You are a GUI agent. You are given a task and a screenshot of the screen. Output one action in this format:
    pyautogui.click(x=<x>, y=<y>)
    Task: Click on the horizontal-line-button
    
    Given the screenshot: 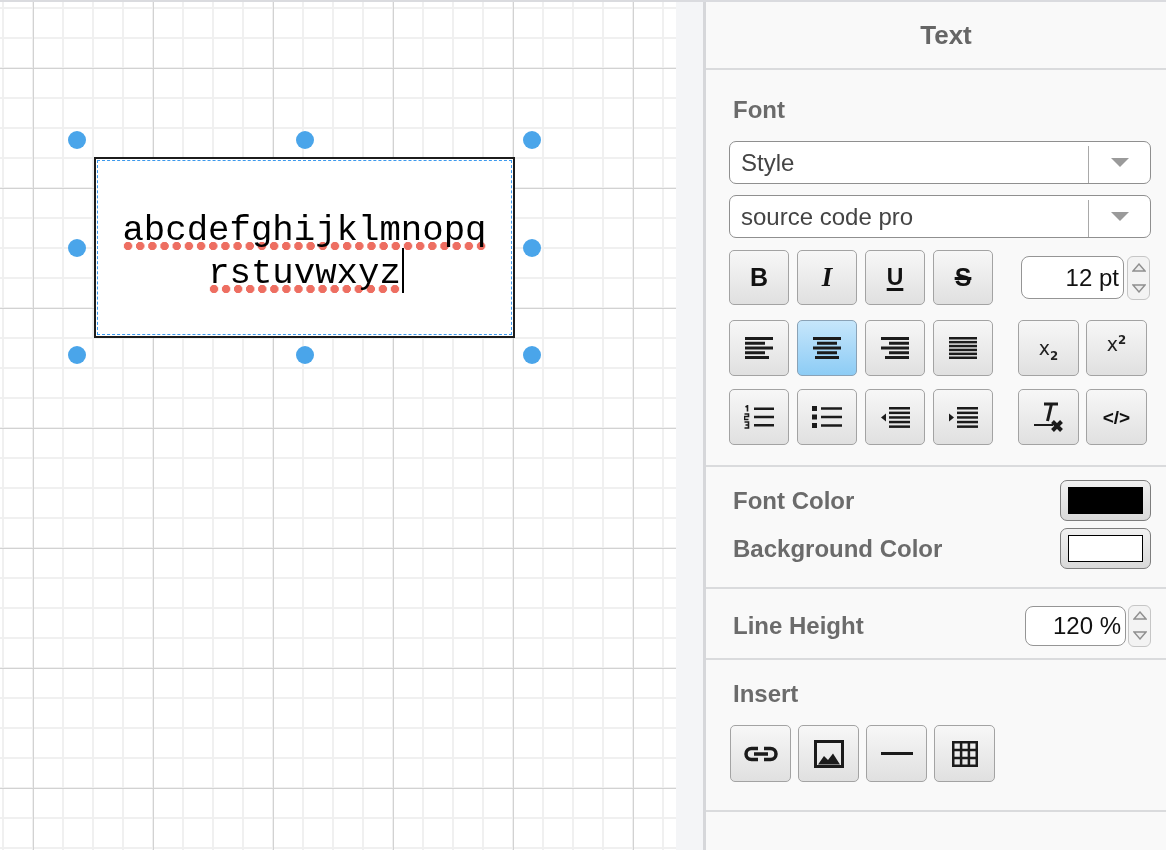 What is the action you would take?
    pyautogui.click(x=896, y=753)
    